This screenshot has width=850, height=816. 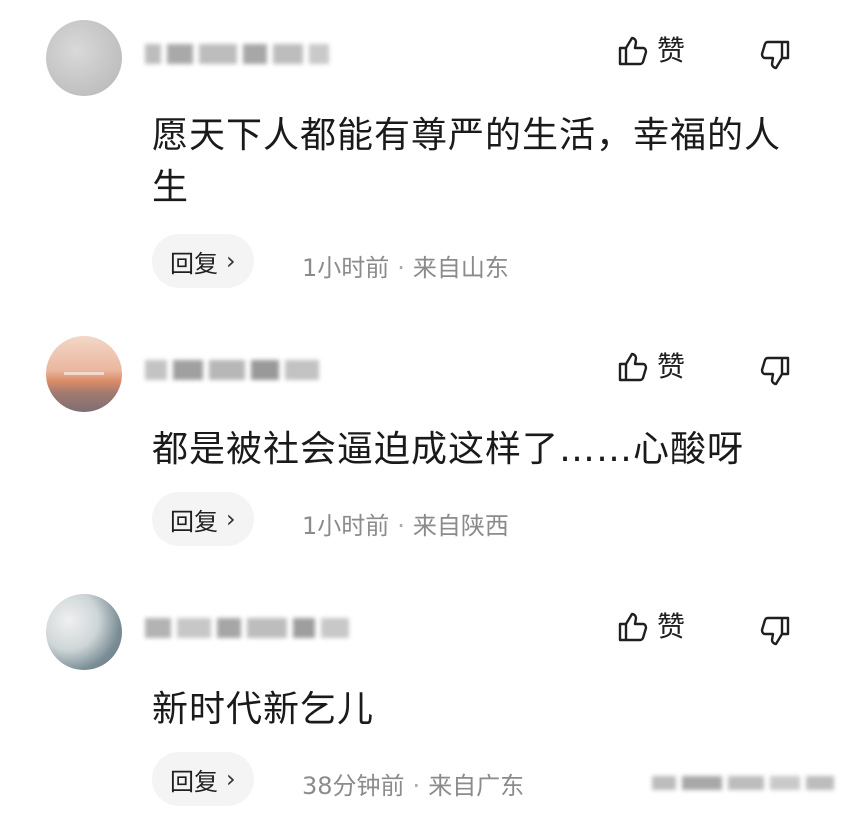 I want to click on dislike-button, so click(x=777, y=633).